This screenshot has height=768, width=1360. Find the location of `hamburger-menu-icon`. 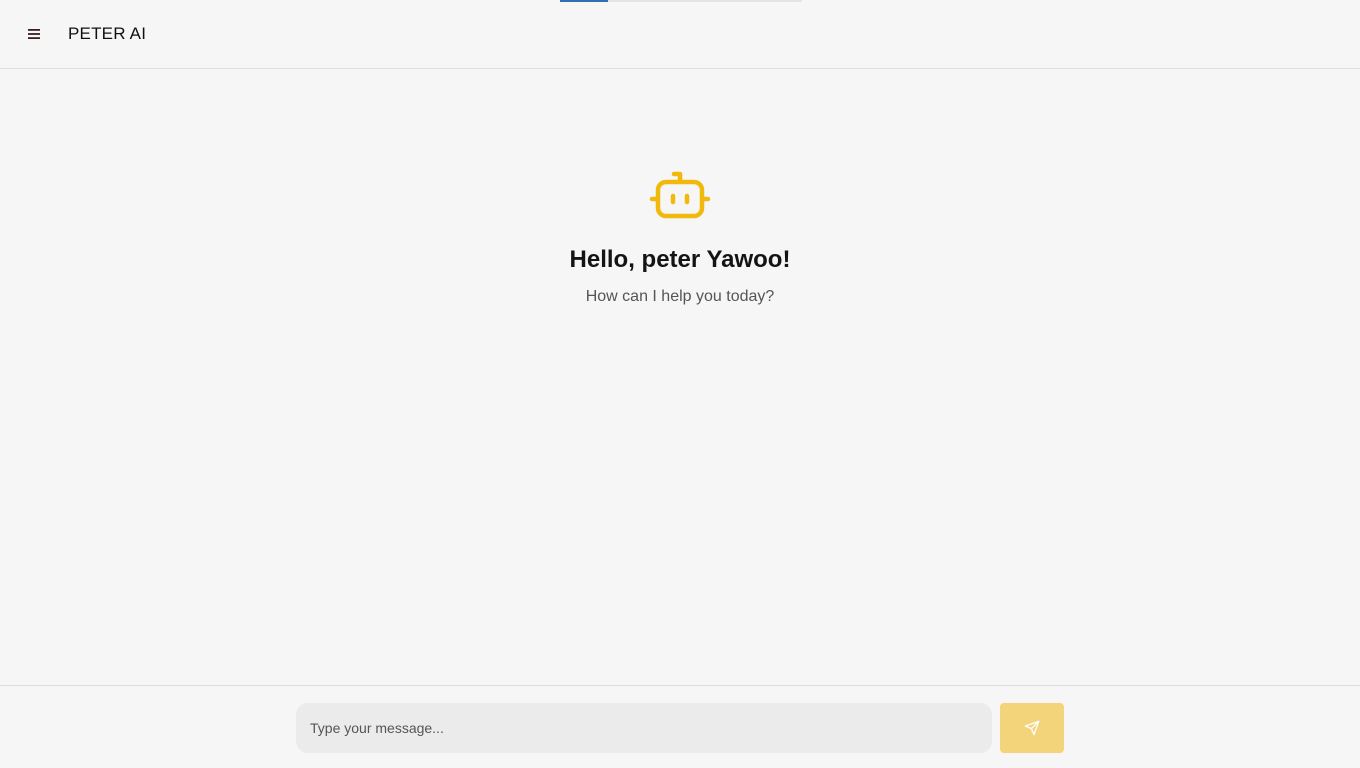

hamburger-menu-icon is located at coordinates (34, 34).